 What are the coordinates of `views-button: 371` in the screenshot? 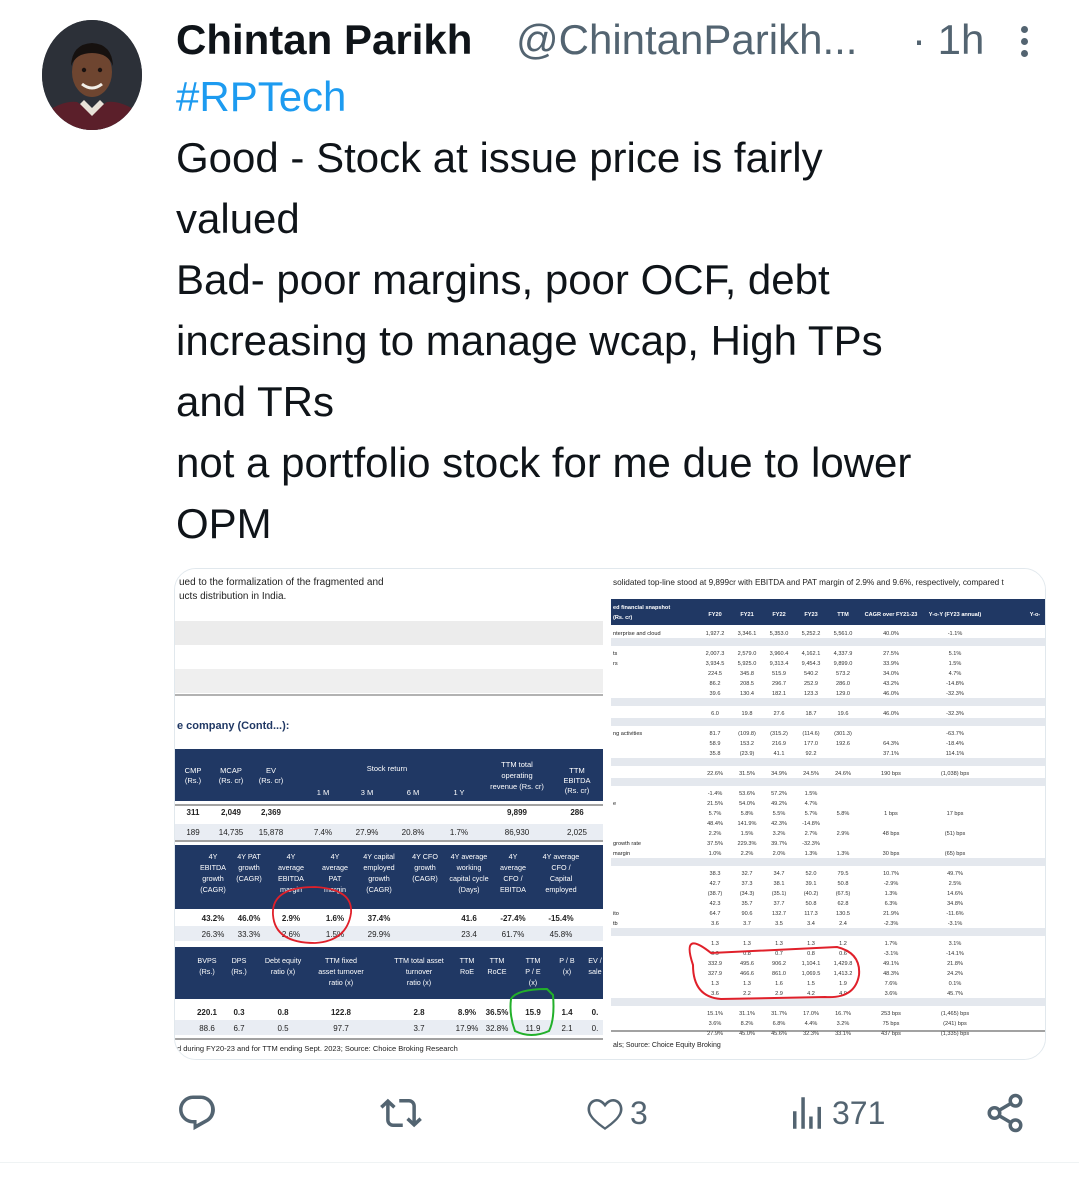 It's located at (835, 1113).